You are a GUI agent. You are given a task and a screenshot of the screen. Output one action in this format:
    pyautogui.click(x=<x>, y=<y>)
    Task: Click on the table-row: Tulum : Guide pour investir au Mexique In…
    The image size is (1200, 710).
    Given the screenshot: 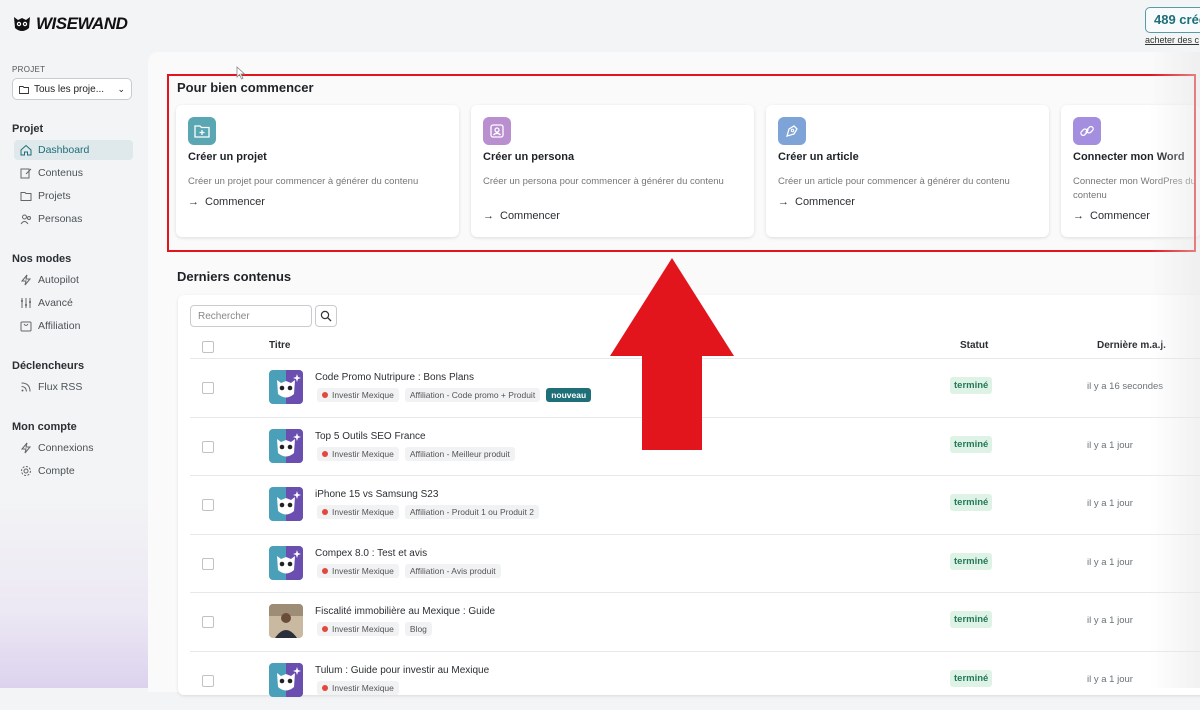 What is the action you would take?
    pyautogui.click(x=695, y=680)
    